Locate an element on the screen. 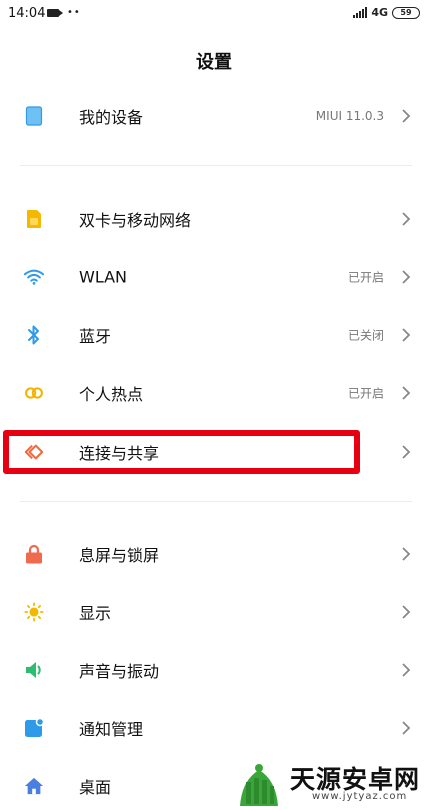 The image size is (428, 810). wifi-icon is located at coordinates (34, 277).